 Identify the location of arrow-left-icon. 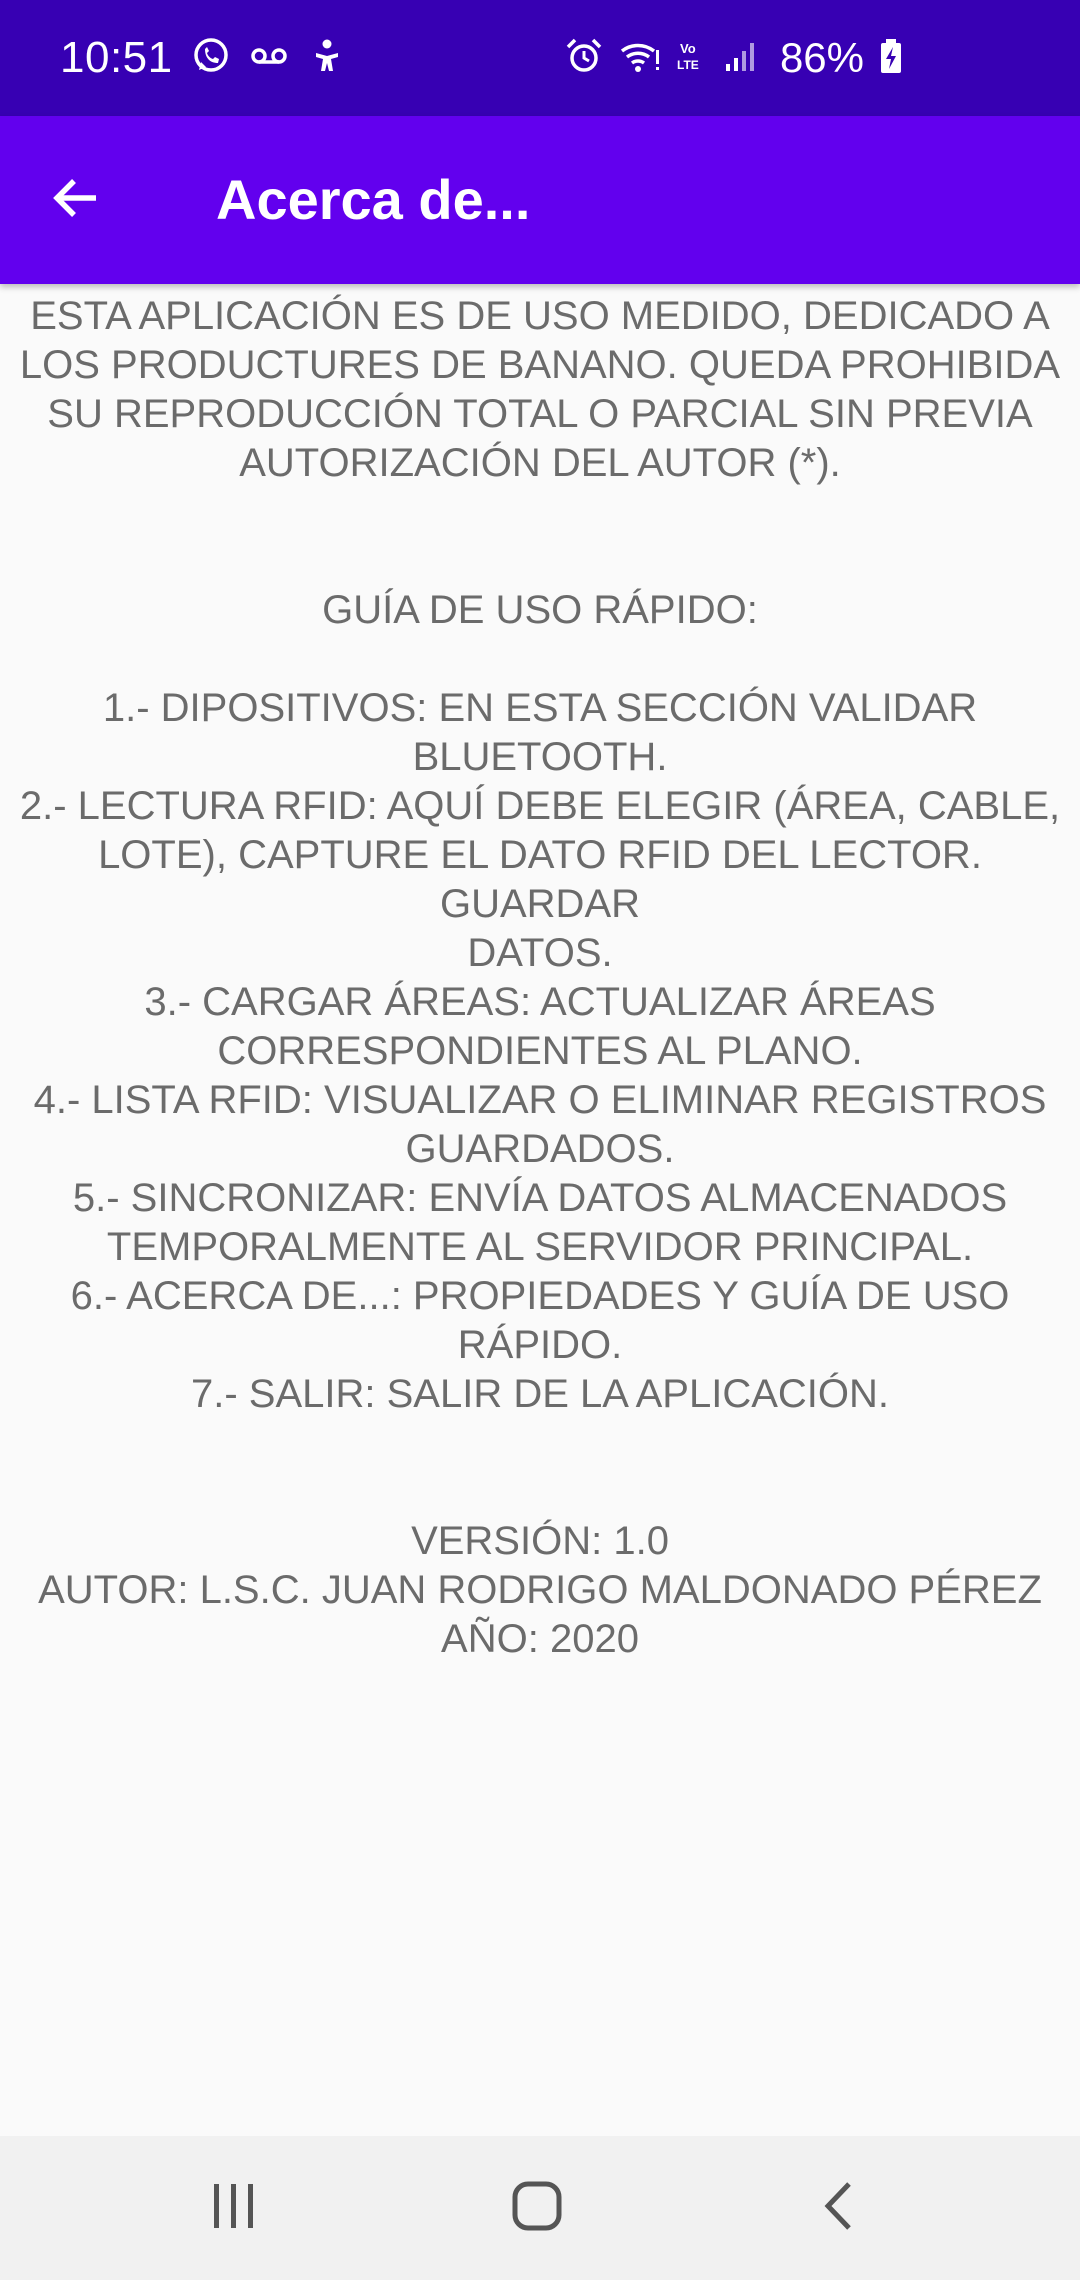
(76, 200).